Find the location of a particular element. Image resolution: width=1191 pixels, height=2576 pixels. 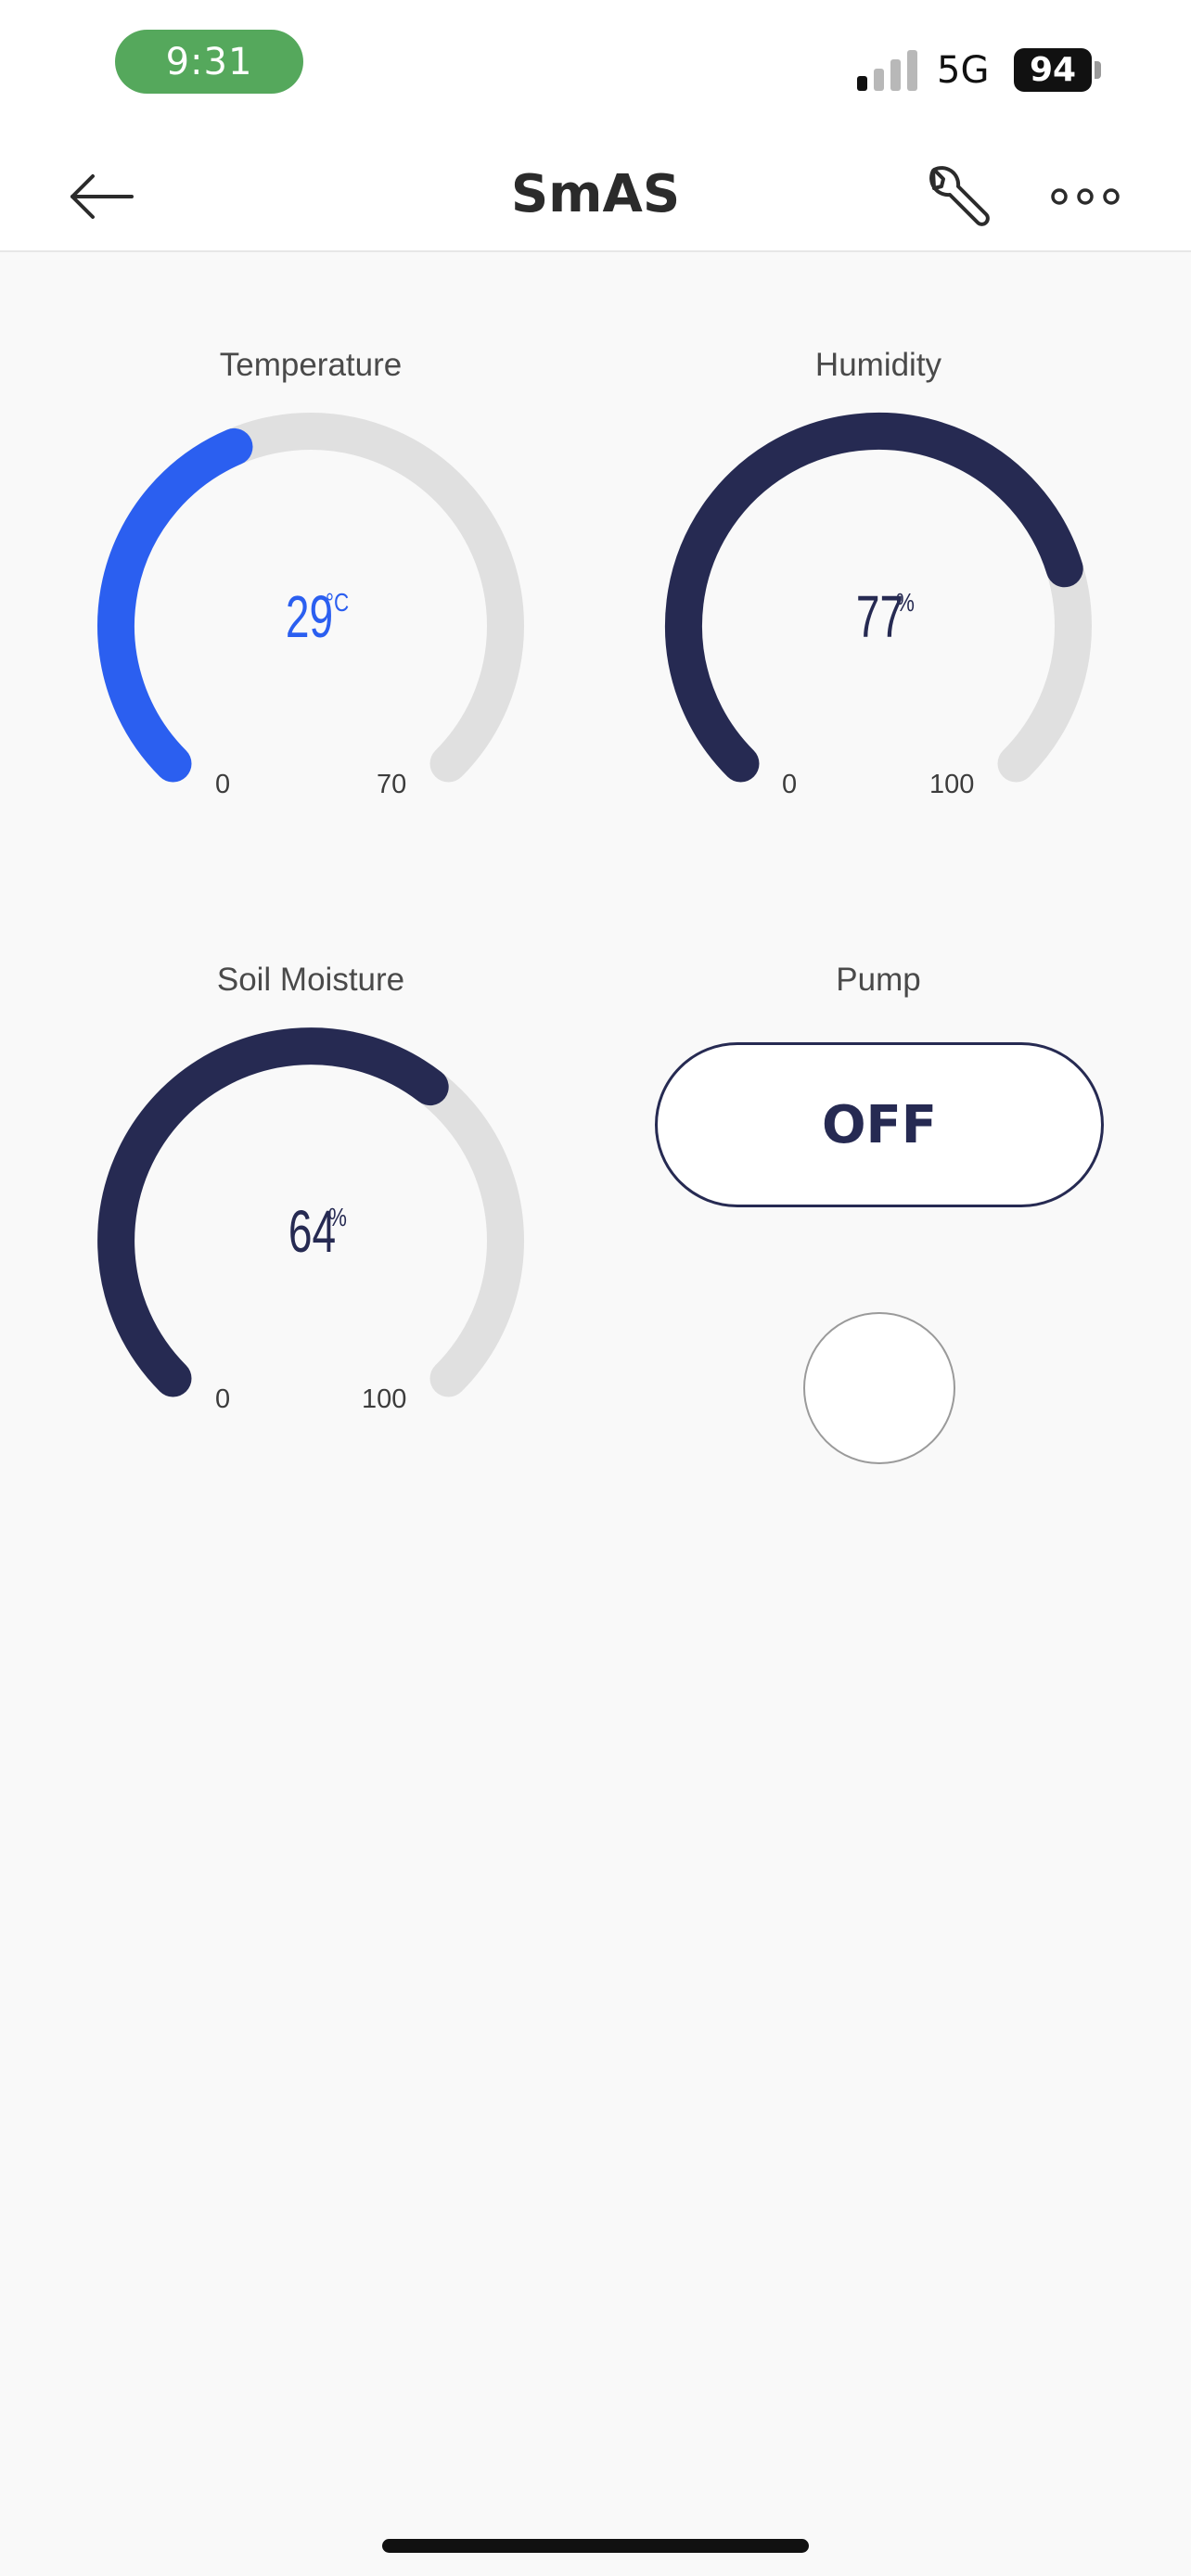

soil-moisture-min: 0 is located at coordinates (223, 1399).